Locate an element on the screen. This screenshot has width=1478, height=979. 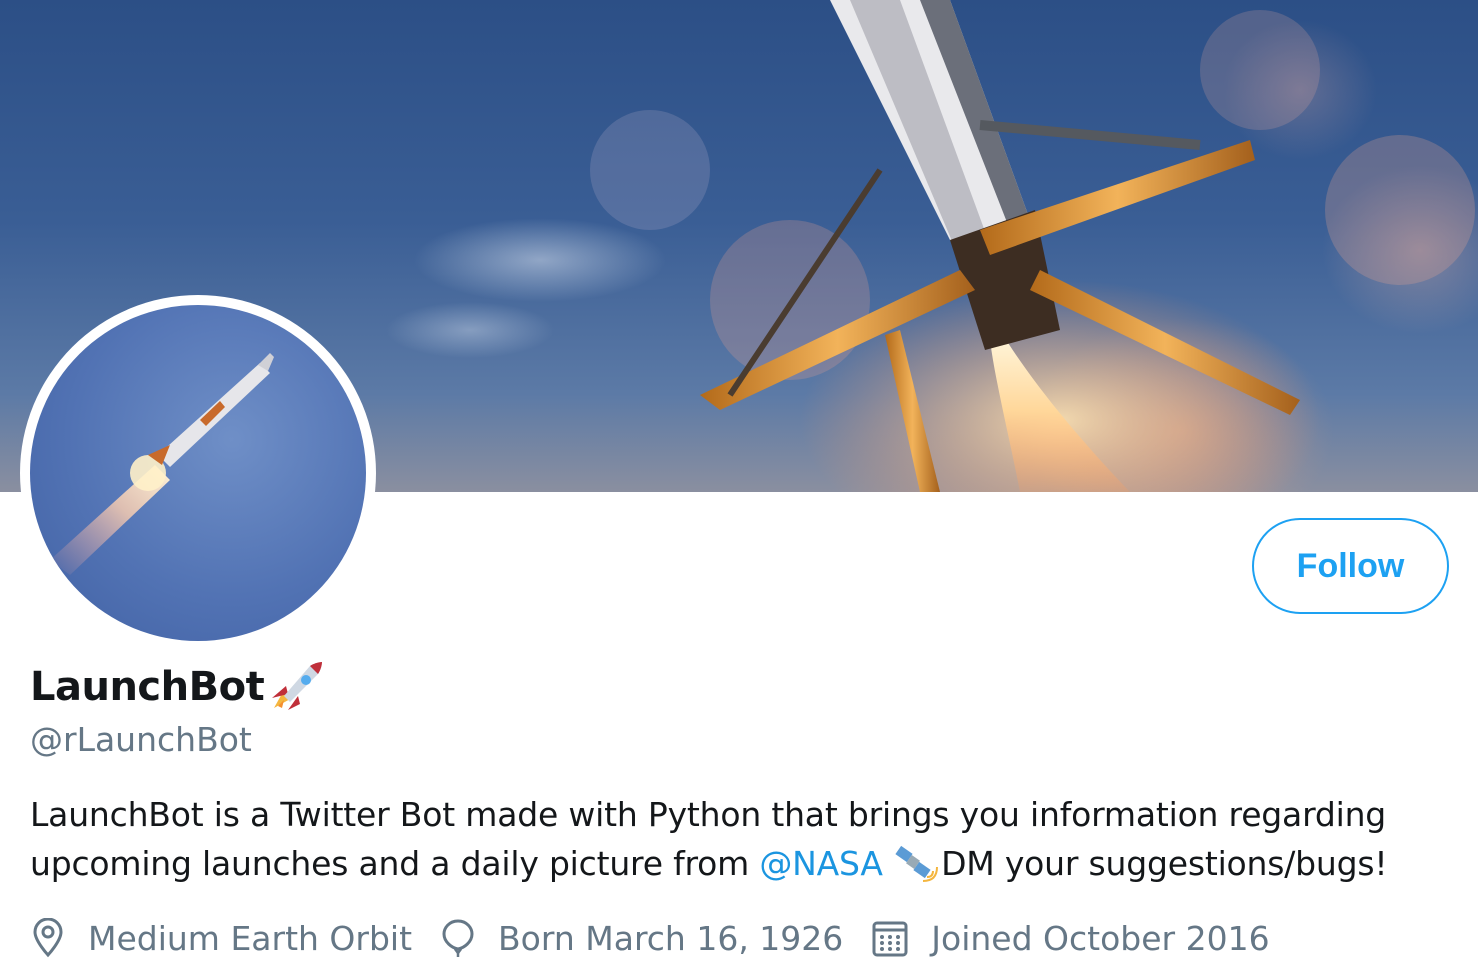
location-pin-icon is located at coordinates (48, 938).